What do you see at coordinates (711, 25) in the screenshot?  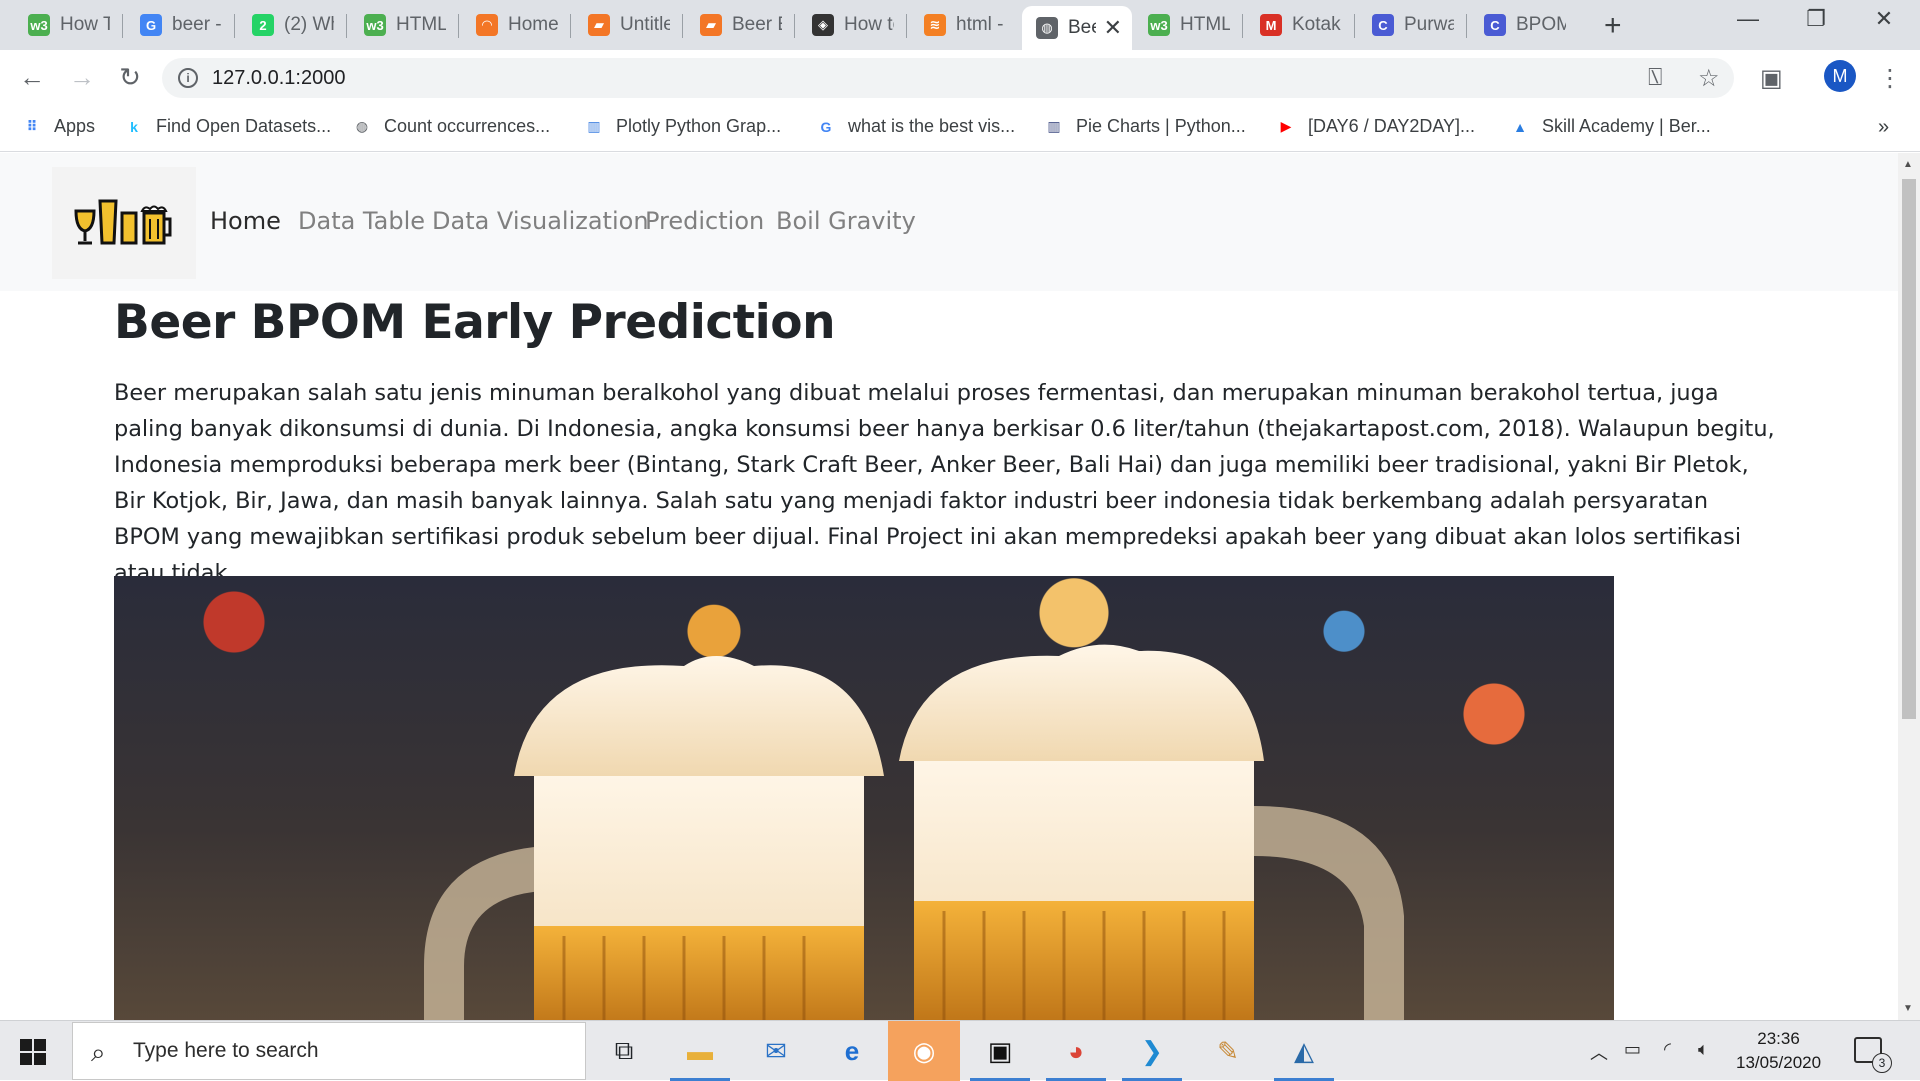 I see `notebook-icon: ▰` at bounding box center [711, 25].